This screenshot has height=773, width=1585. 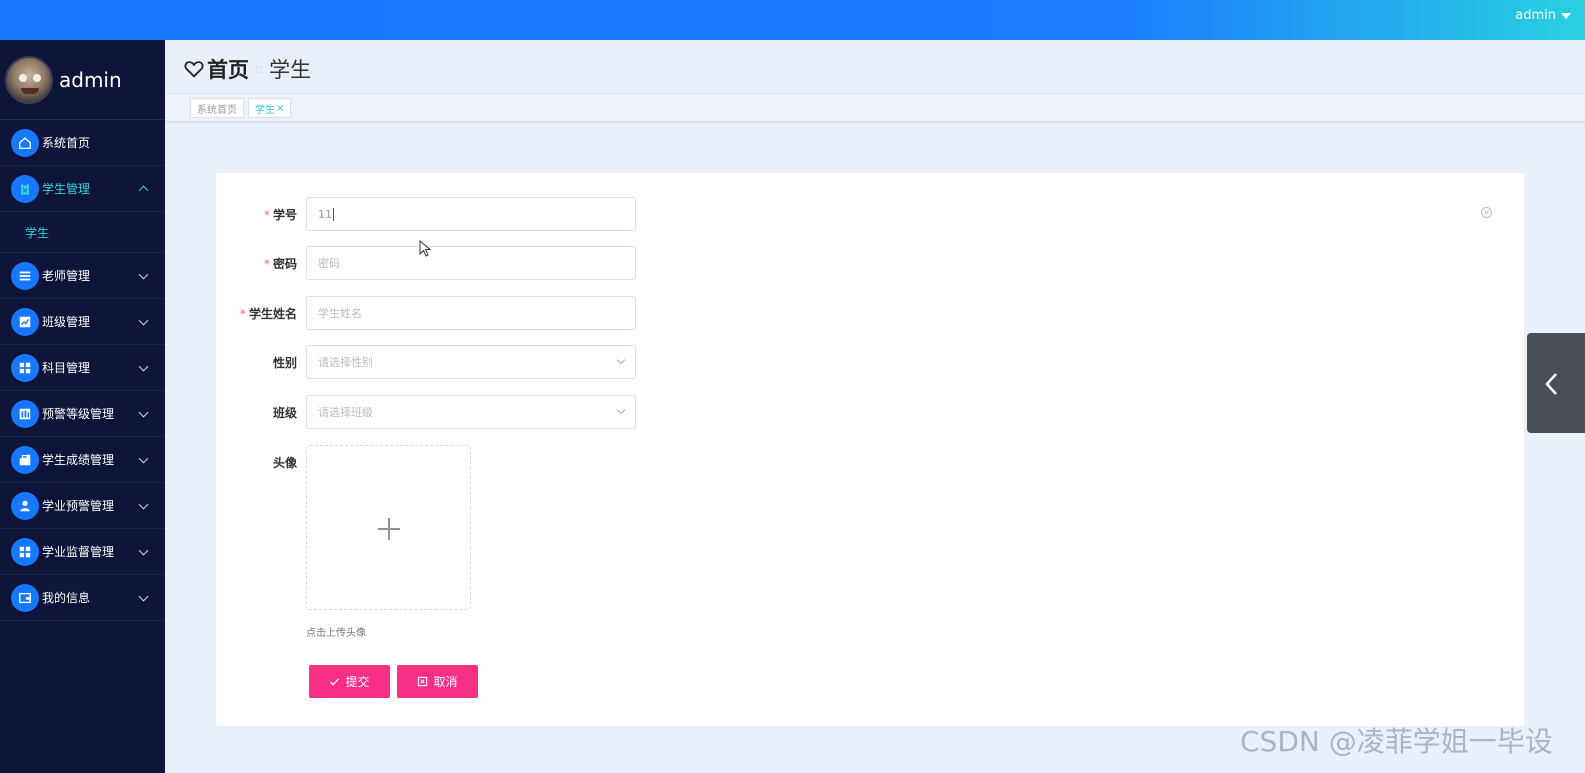 What do you see at coordinates (875, 67) in the screenshot?
I see `page-header: 首页 :: 学生` at bounding box center [875, 67].